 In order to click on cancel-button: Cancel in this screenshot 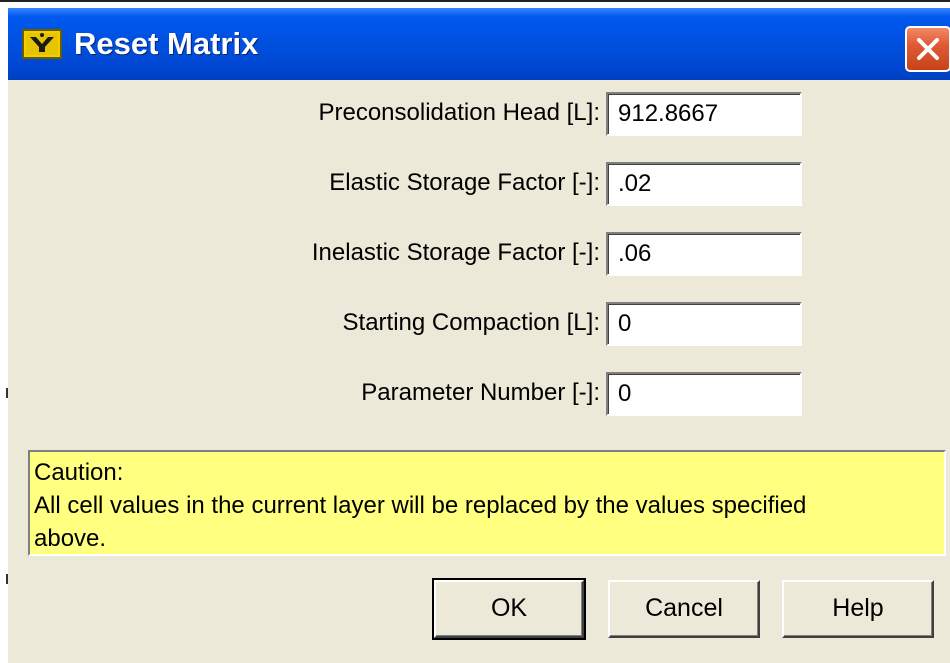, I will do `click(684, 609)`.